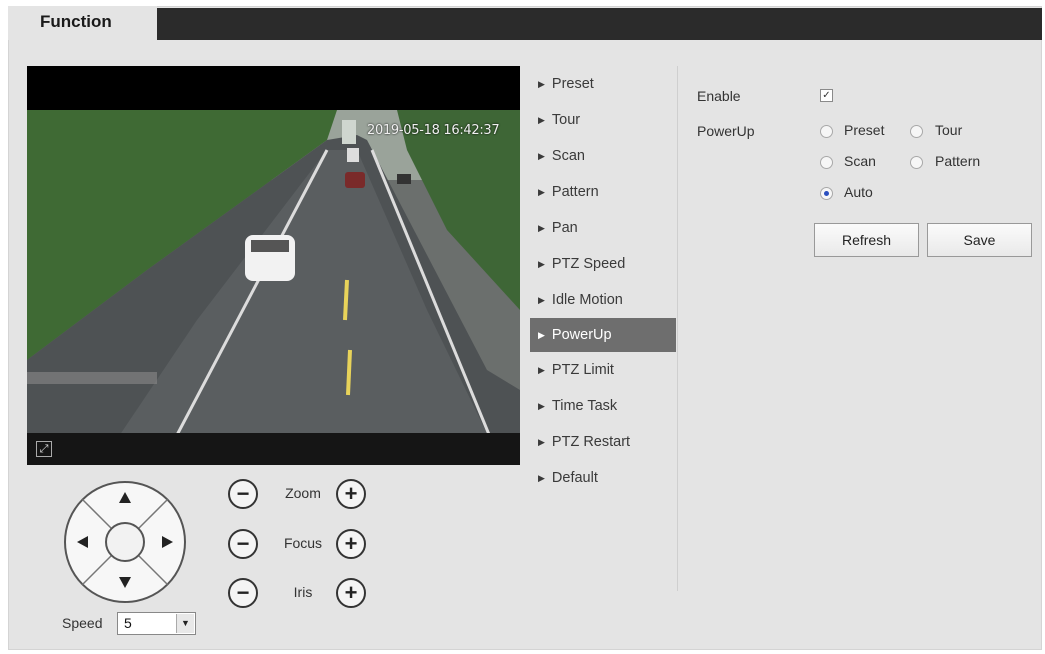 The image size is (1045, 654). Describe the element at coordinates (603, 192) in the screenshot. I see `menu-item-pattern: ▶ Pattern` at that location.